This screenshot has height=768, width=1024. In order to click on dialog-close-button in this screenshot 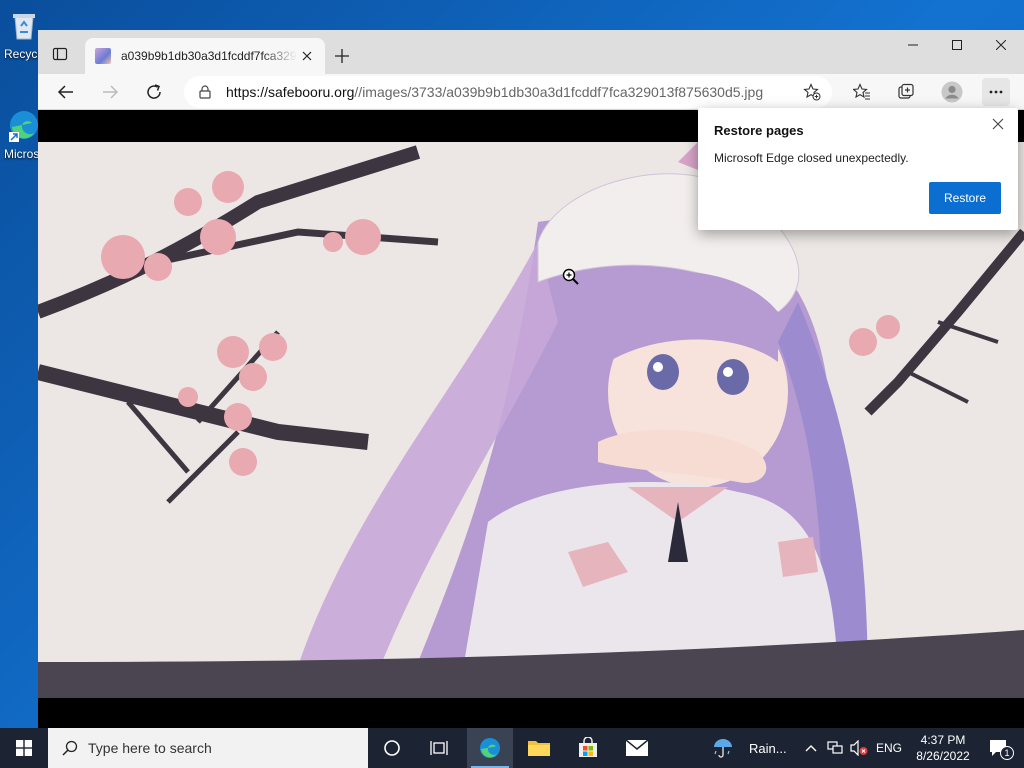, I will do `click(998, 124)`.